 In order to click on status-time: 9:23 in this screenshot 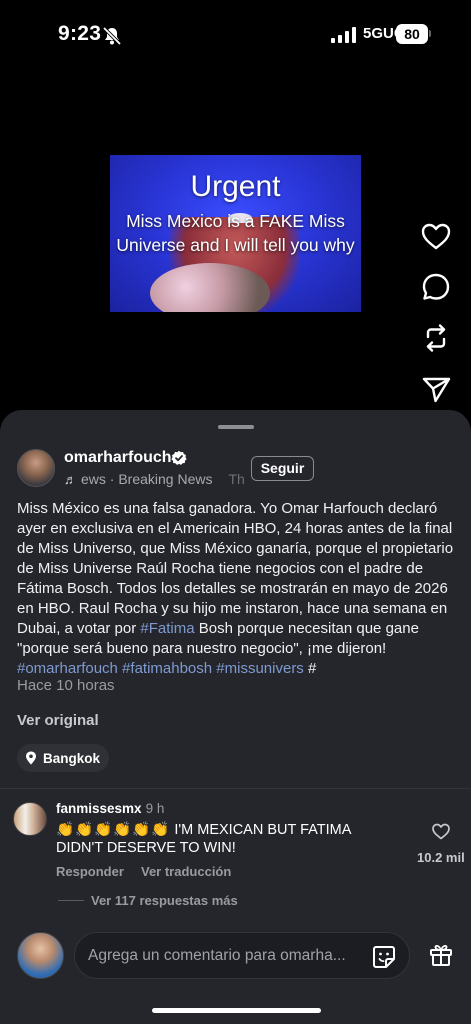, I will do `click(80, 33)`.